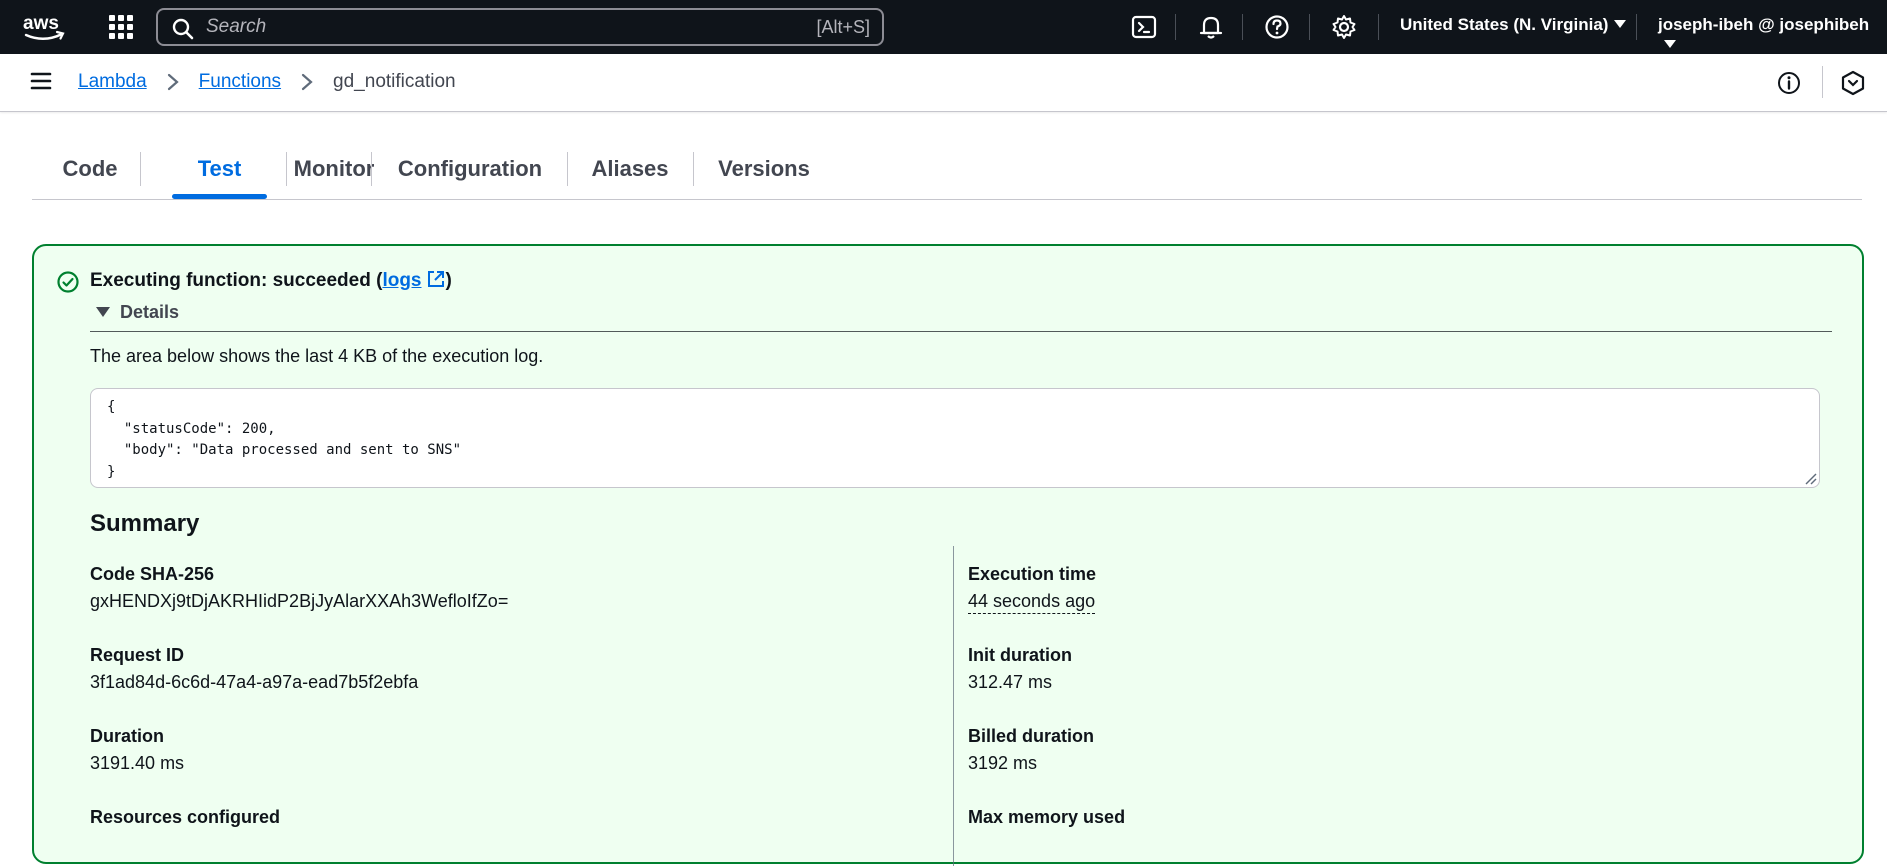 This screenshot has height=866, width=1887. I want to click on billed-duration-label: Billed duration, so click(1031, 736).